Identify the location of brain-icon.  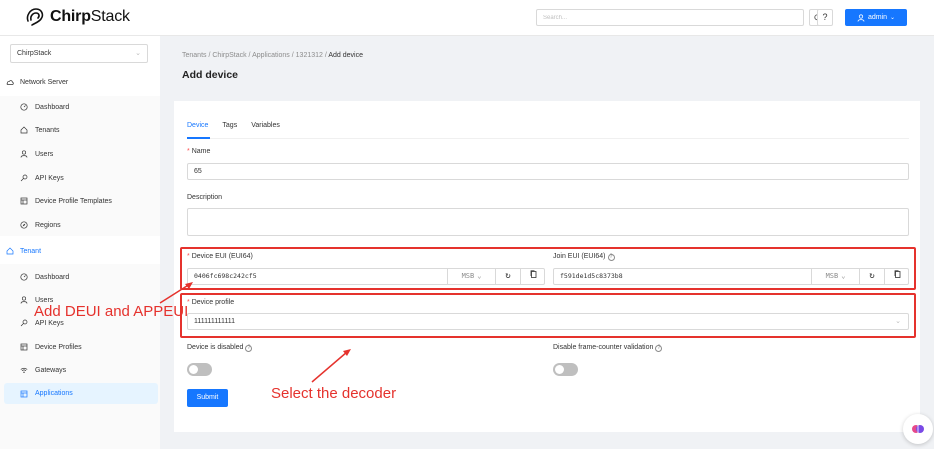
(918, 429).